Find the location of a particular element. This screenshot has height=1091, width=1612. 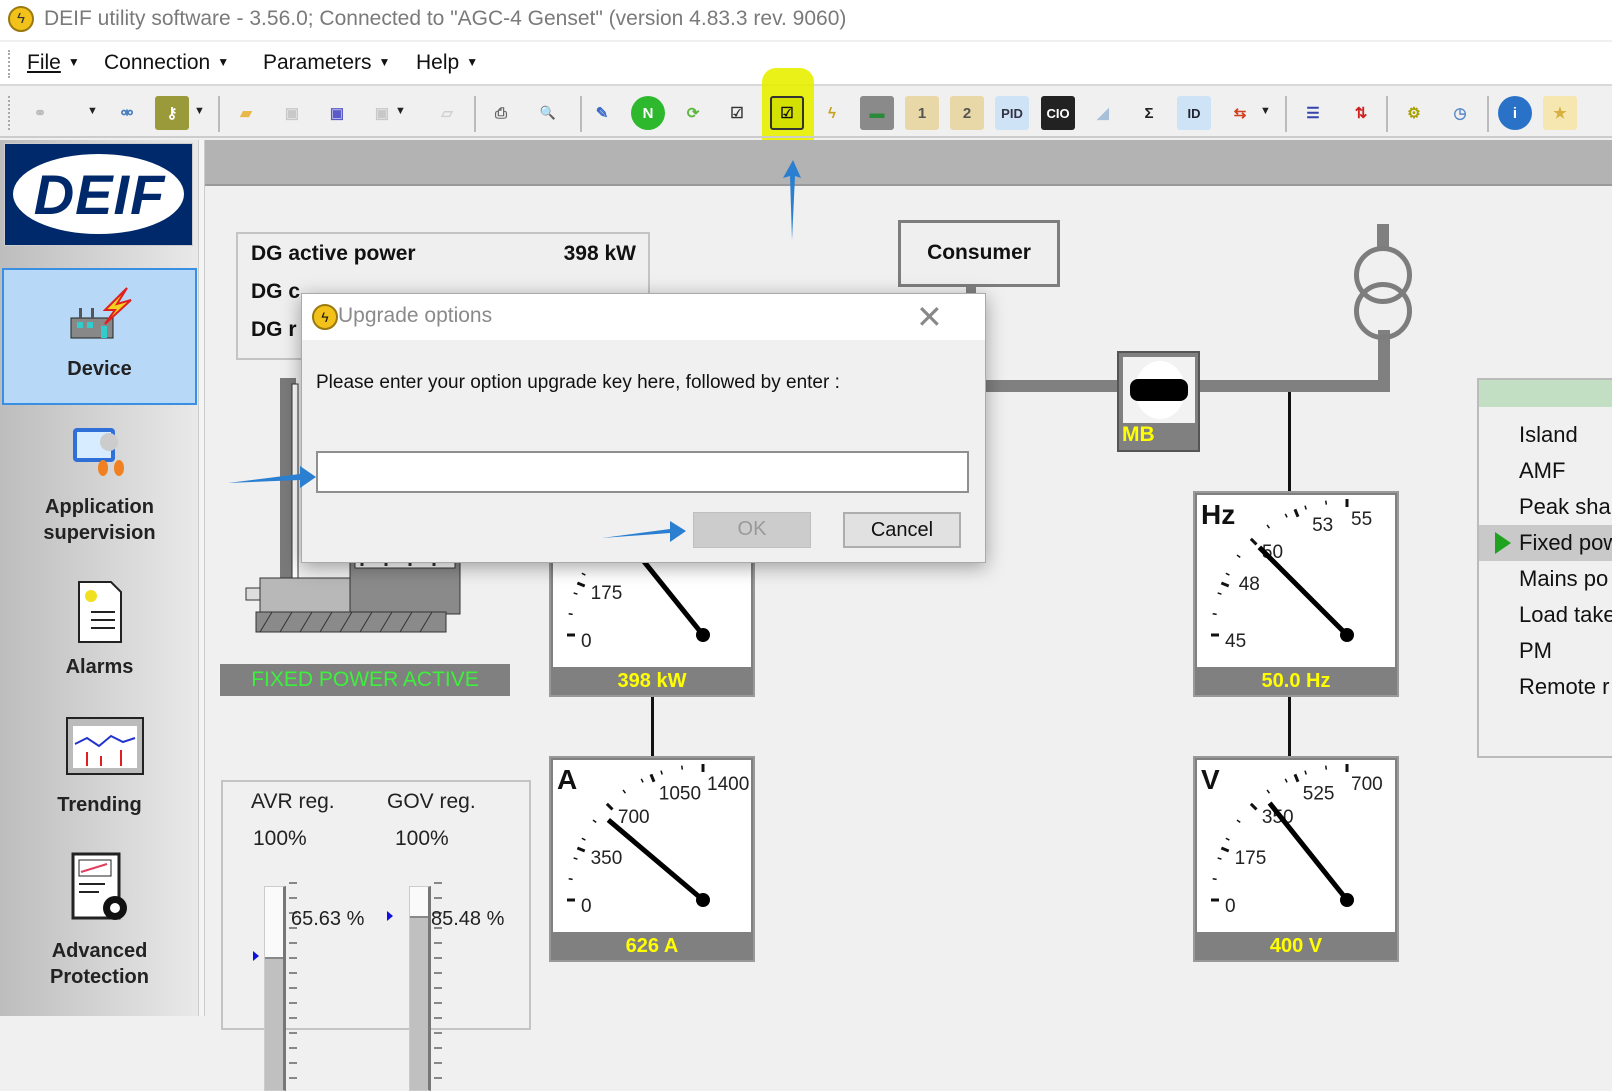

sidebar-item-advanced-protection: Advanced Protection is located at coordinates (99, 920).